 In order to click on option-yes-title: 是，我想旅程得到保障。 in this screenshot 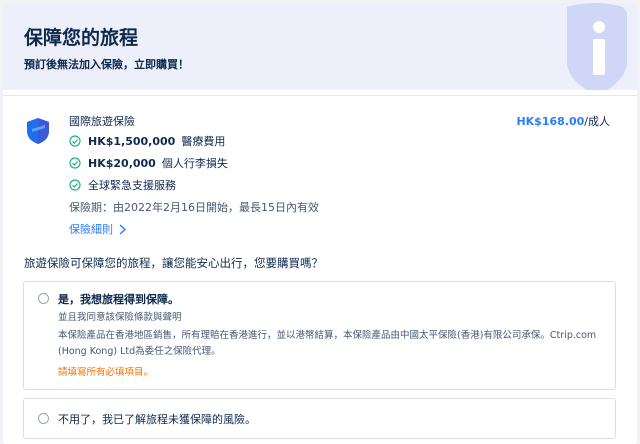, I will do `click(118, 299)`.